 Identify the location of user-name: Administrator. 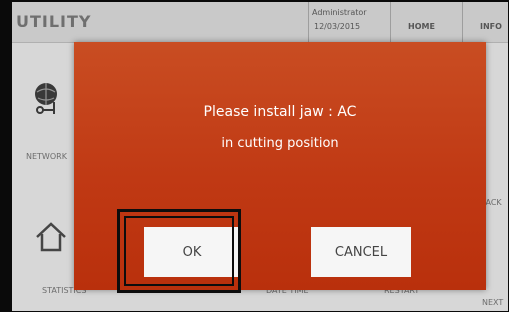
(339, 12).